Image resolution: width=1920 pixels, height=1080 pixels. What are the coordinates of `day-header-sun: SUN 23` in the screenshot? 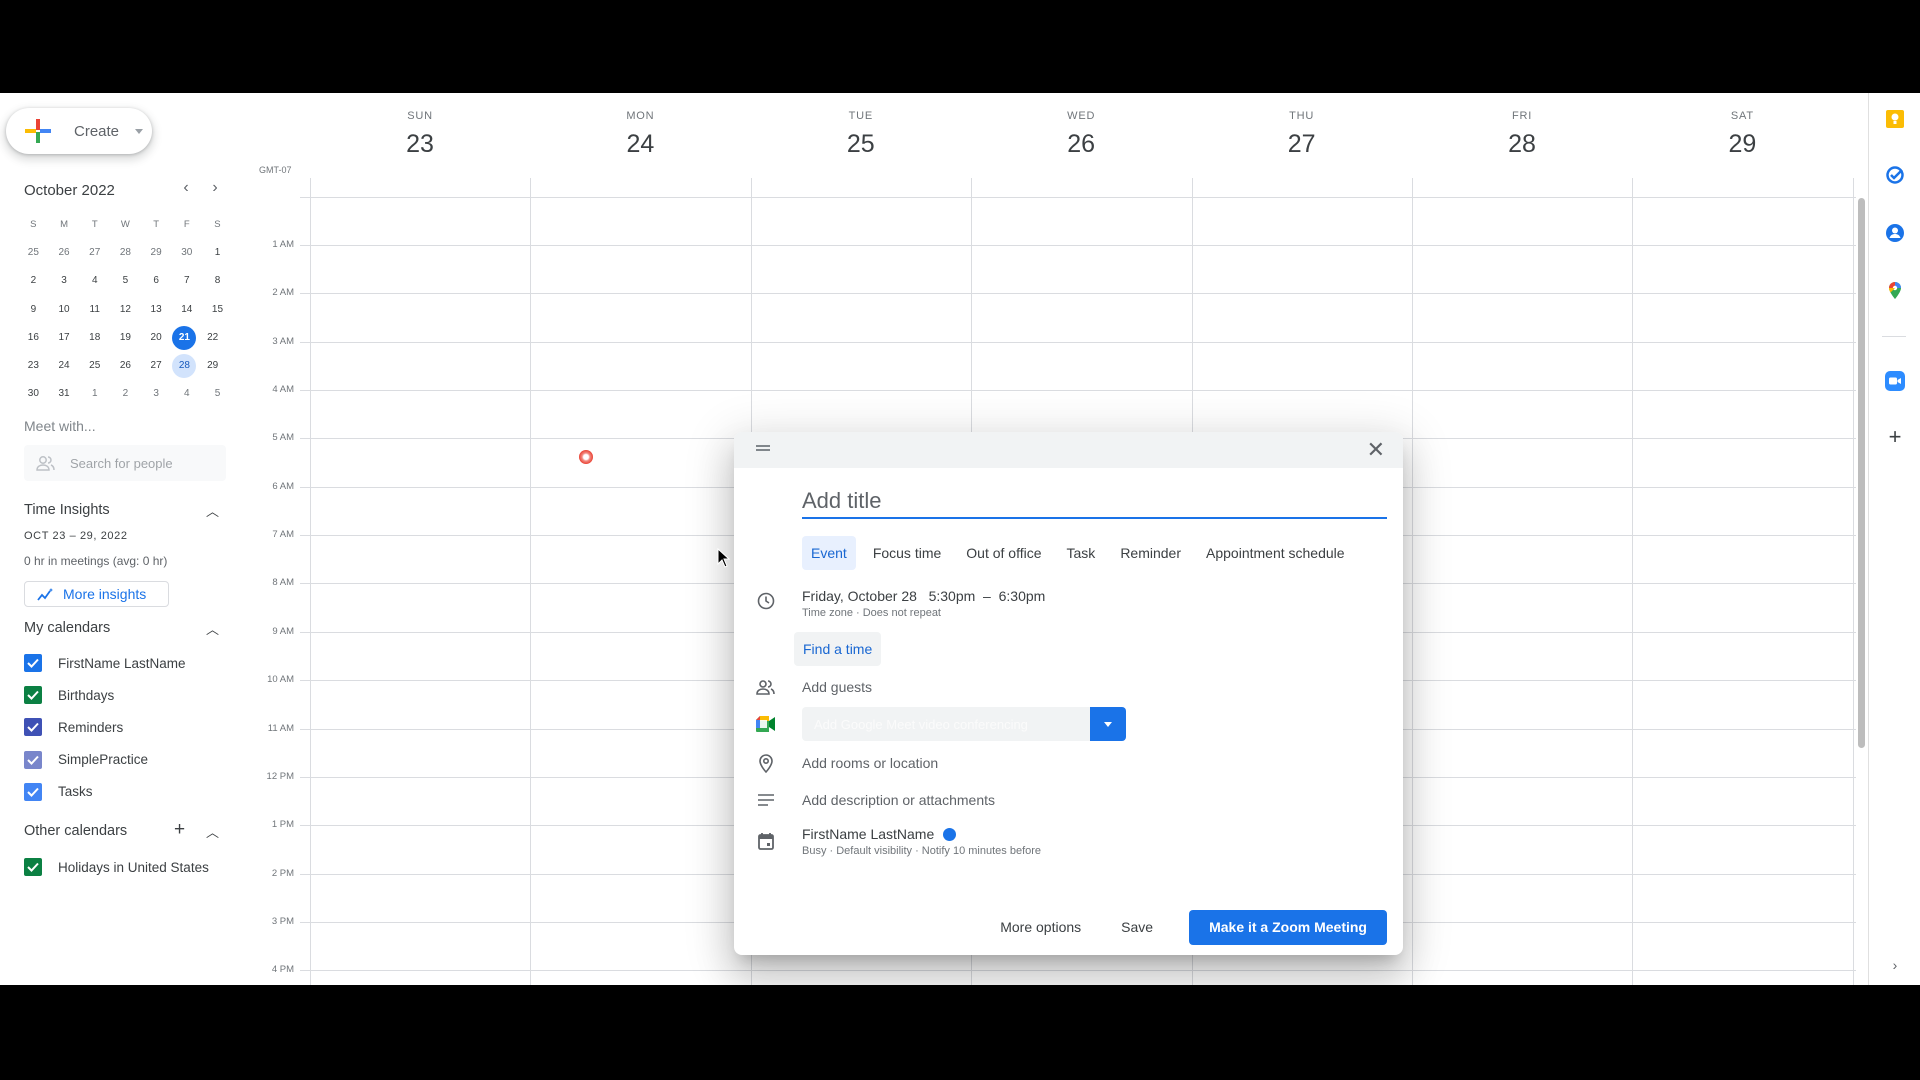 It's located at (420, 134).